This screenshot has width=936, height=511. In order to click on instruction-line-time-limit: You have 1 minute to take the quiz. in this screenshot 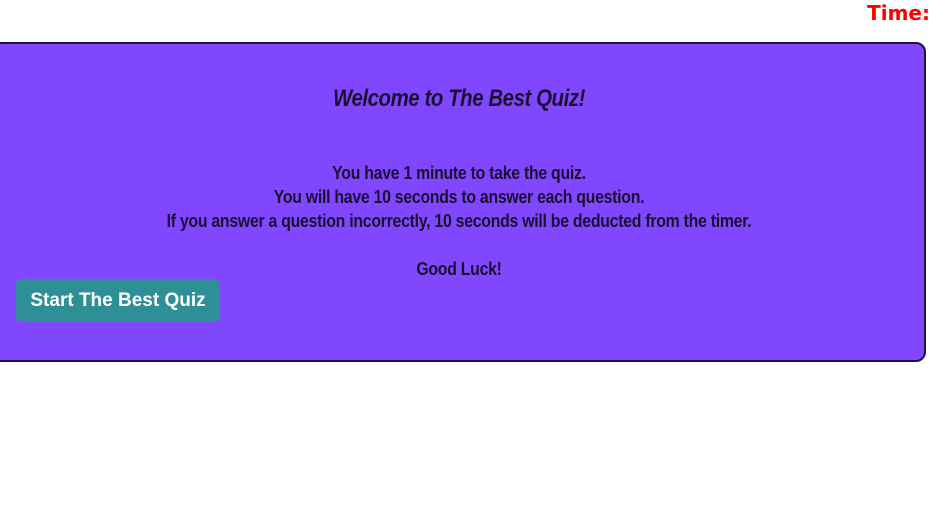, I will do `click(459, 173)`.